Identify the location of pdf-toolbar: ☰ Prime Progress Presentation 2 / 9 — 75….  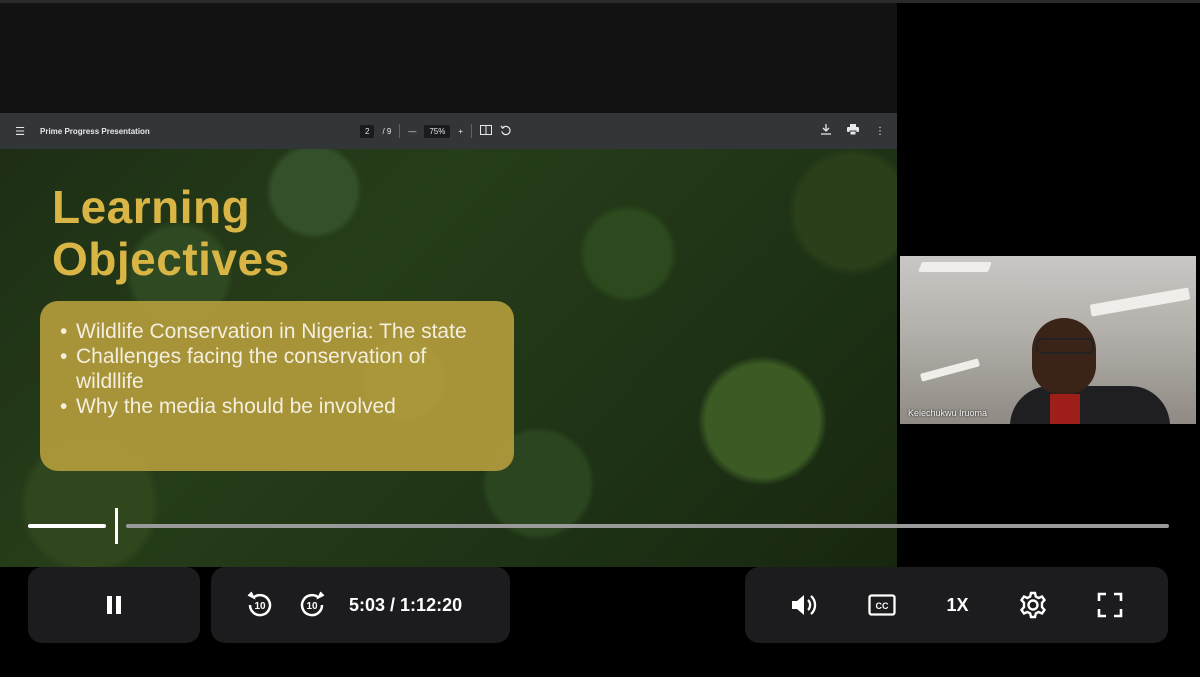
(448, 131).